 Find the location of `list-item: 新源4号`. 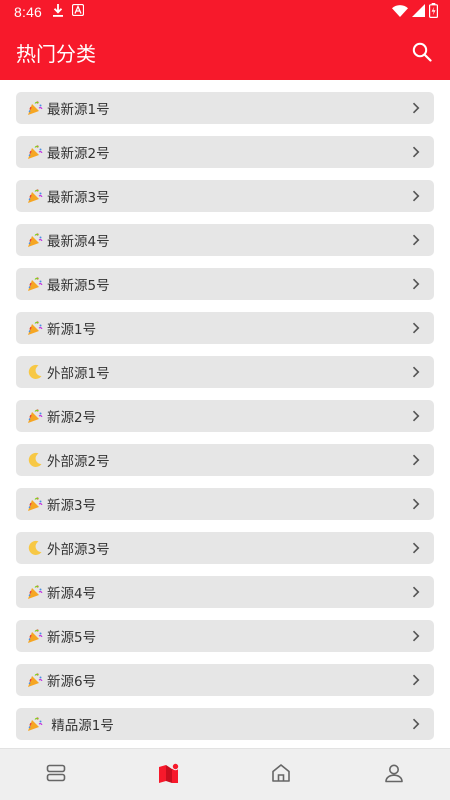

list-item: 新源4号 is located at coordinates (225, 592).